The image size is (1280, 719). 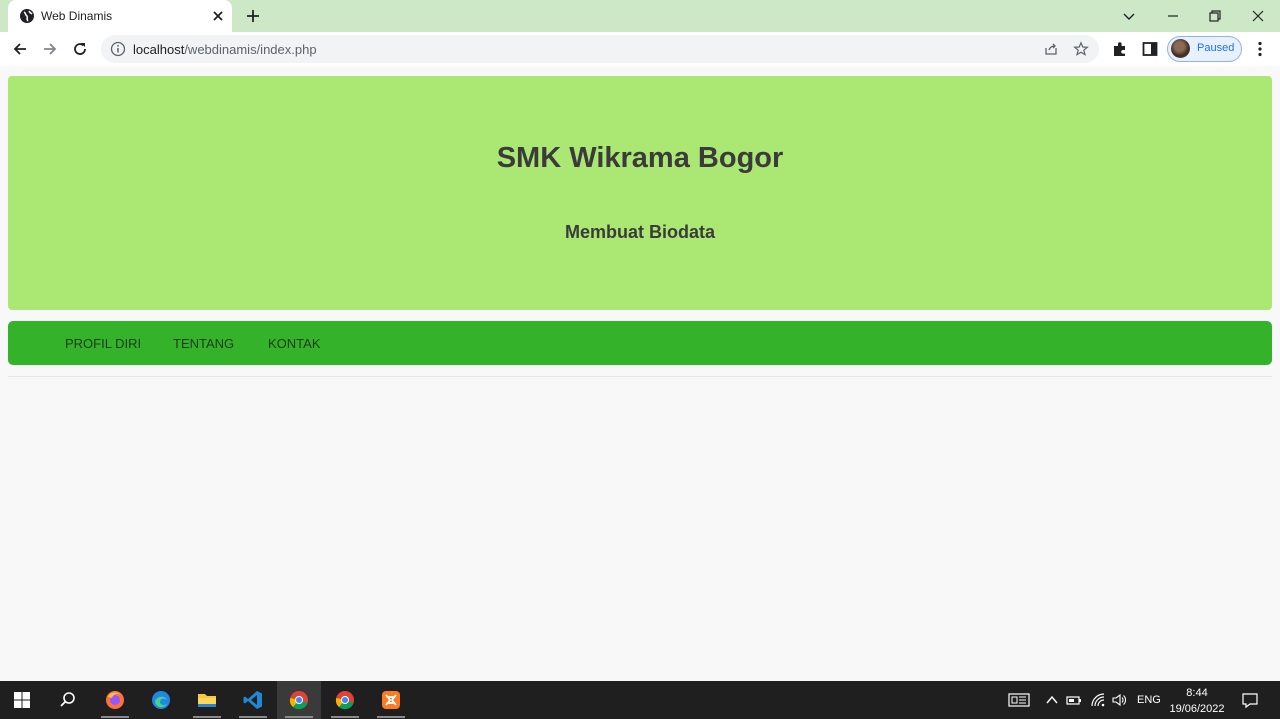 I want to click on edge-icon, so click(x=161, y=700).